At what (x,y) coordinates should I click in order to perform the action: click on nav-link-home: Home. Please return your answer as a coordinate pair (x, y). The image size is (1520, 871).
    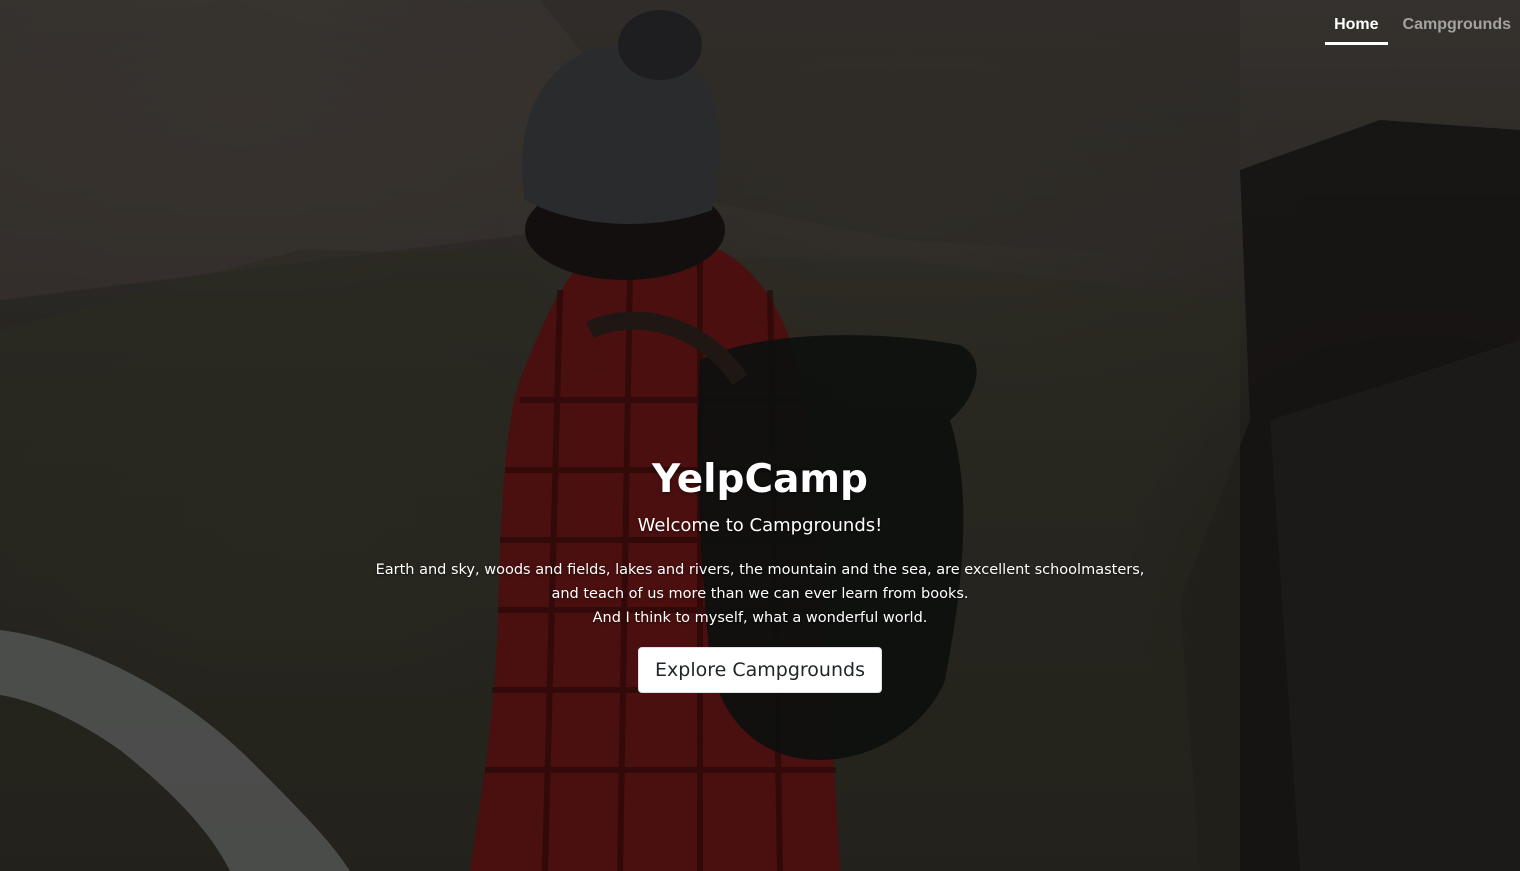
    Looking at the image, I should click on (1356, 29).